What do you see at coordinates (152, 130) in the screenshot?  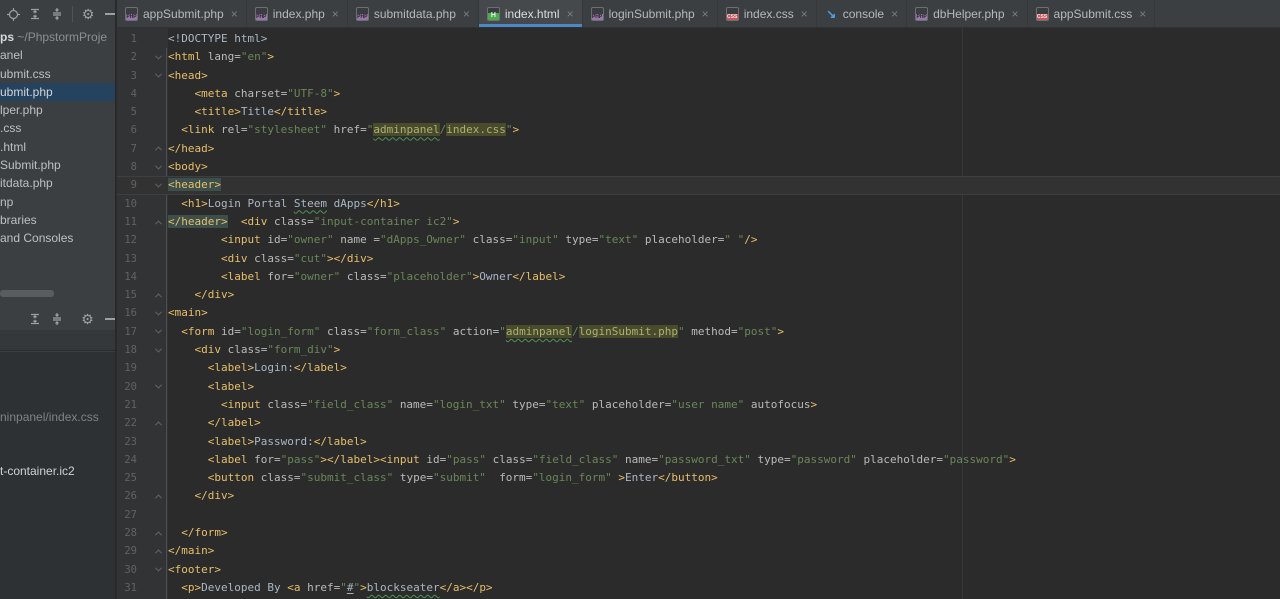 I see `fold-gutter` at bounding box center [152, 130].